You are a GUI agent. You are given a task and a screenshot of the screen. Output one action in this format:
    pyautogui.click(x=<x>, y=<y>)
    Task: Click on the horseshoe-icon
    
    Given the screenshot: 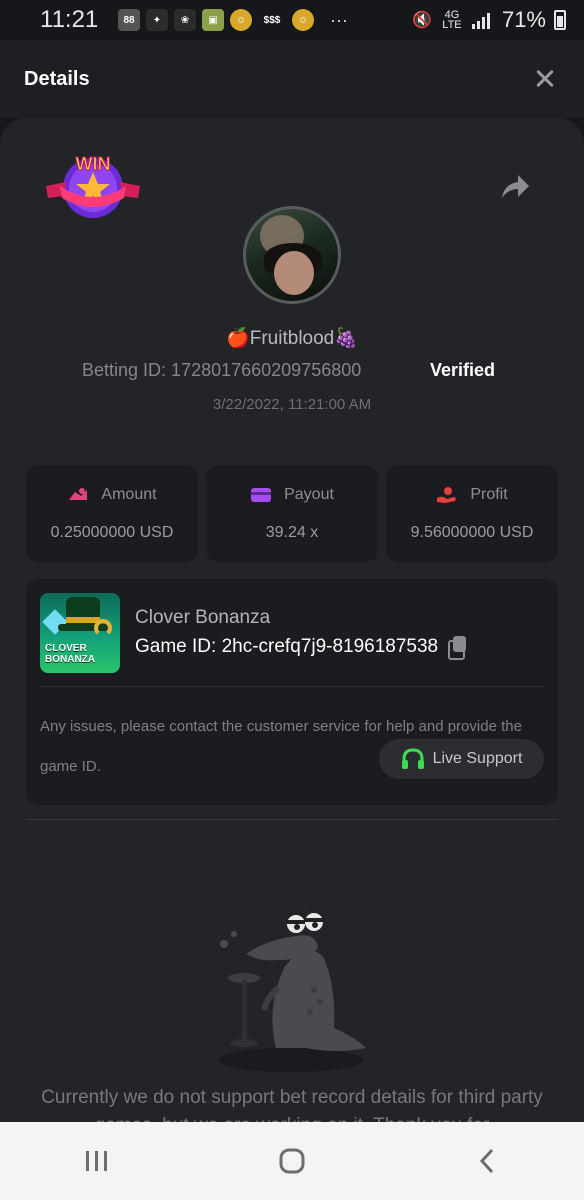 What is the action you would take?
    pyautogui.click(x=103, y=628)
    